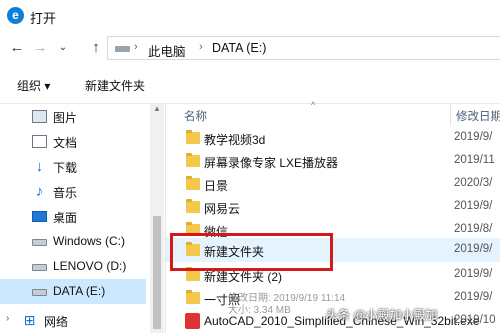  Describe the element at coordinates (333, 138) in the screenshot. I see `list-item: 教学视频3d 2019/9/` at that location.